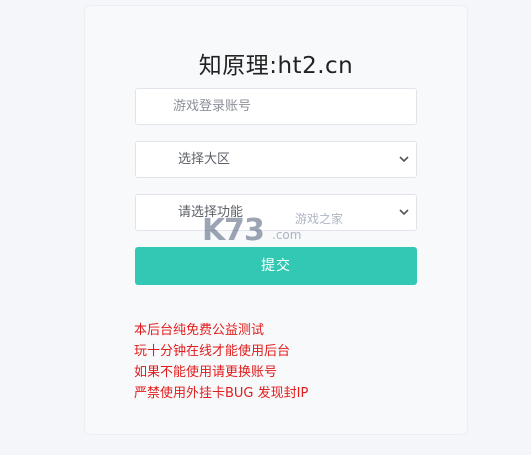 This screenshot has height=455, width=531. I want to click on notice-item: 严禁使用外挂卡BUG 发现封IP, so click(221, 393).